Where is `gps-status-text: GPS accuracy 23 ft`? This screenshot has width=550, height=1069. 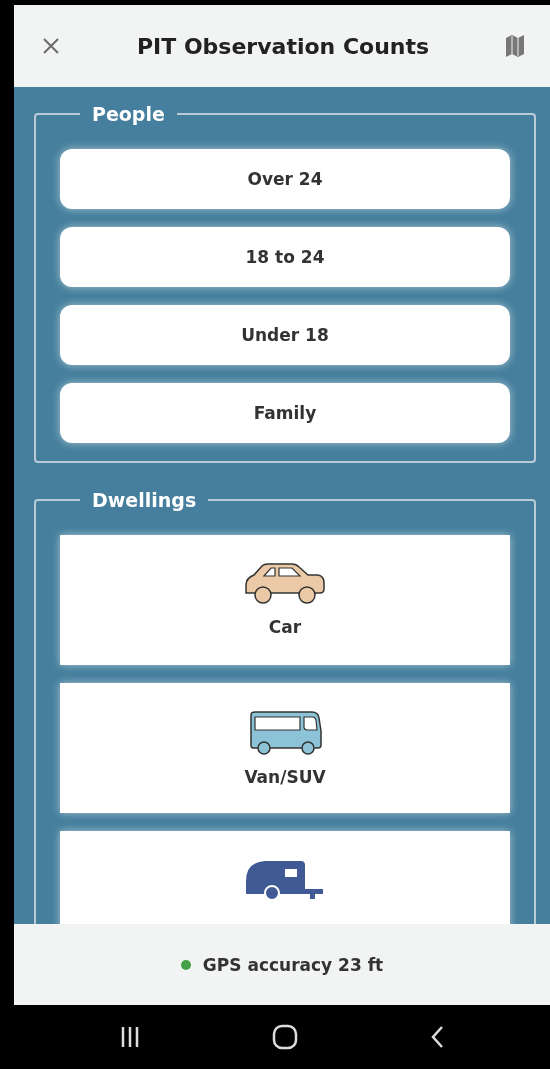
gps-status-text: GPS accuracy 23 ft is located at coordinates (293, 964).